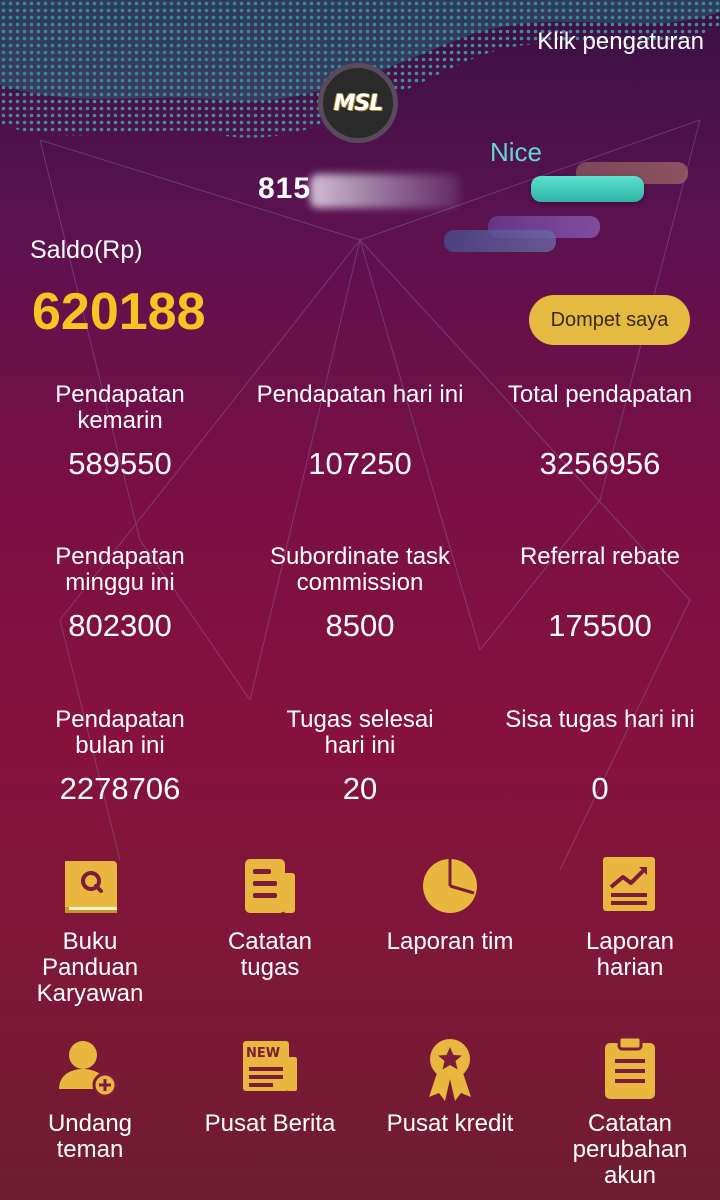  Describe the element at coordinates (450, 1123) in the screenshot. I see `menu-label: Pusat kredit` at that location.